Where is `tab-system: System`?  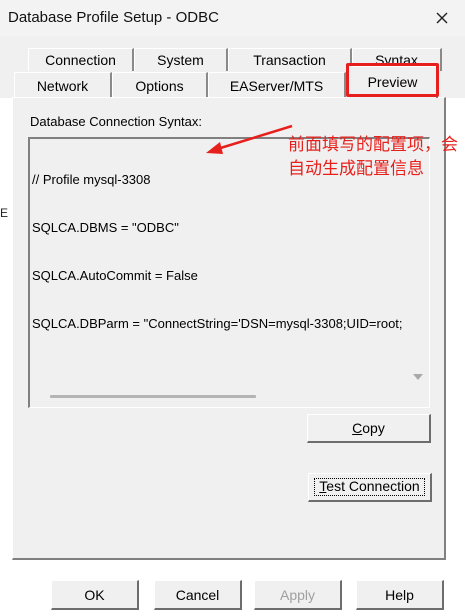
tab-system: System is located at coordinates (181, 59).